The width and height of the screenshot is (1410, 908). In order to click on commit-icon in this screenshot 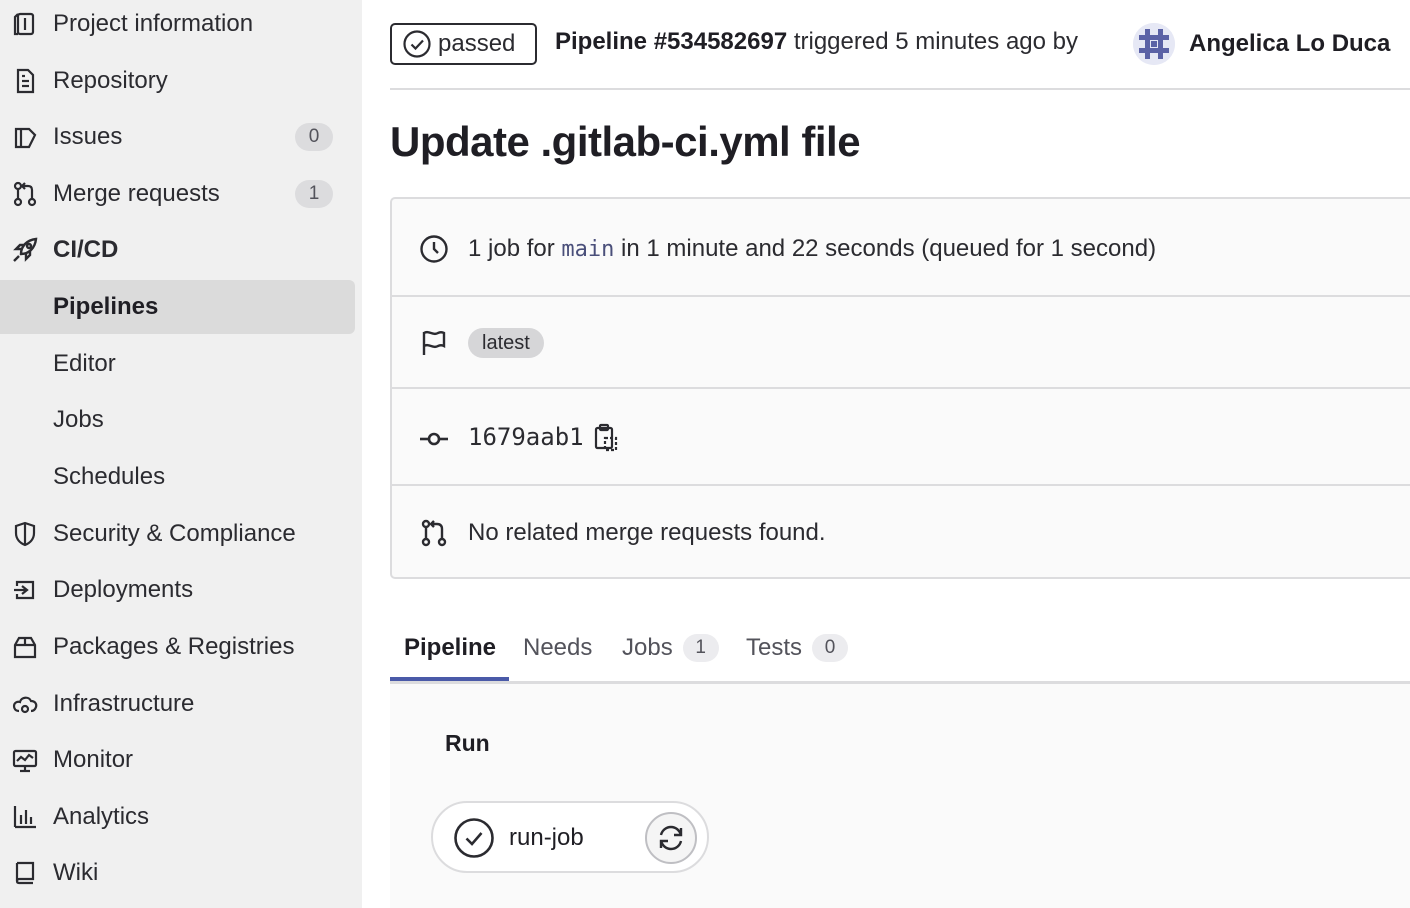, I will do `click(434, 437)`.